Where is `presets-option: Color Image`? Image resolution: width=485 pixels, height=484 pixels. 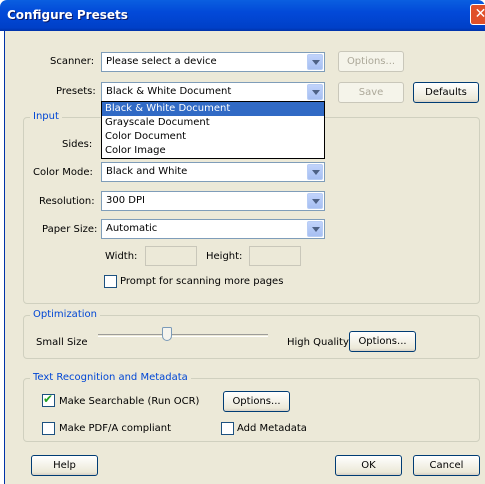 presets-option: Color Image is located at coordinates (213, 151).